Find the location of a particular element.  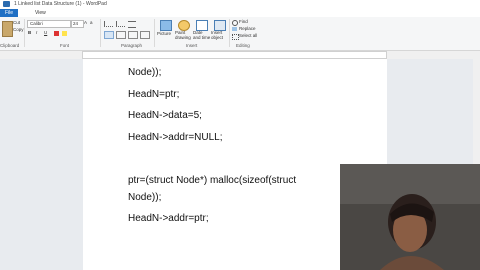

italic-icon: I is located at coordinates (36, 32).